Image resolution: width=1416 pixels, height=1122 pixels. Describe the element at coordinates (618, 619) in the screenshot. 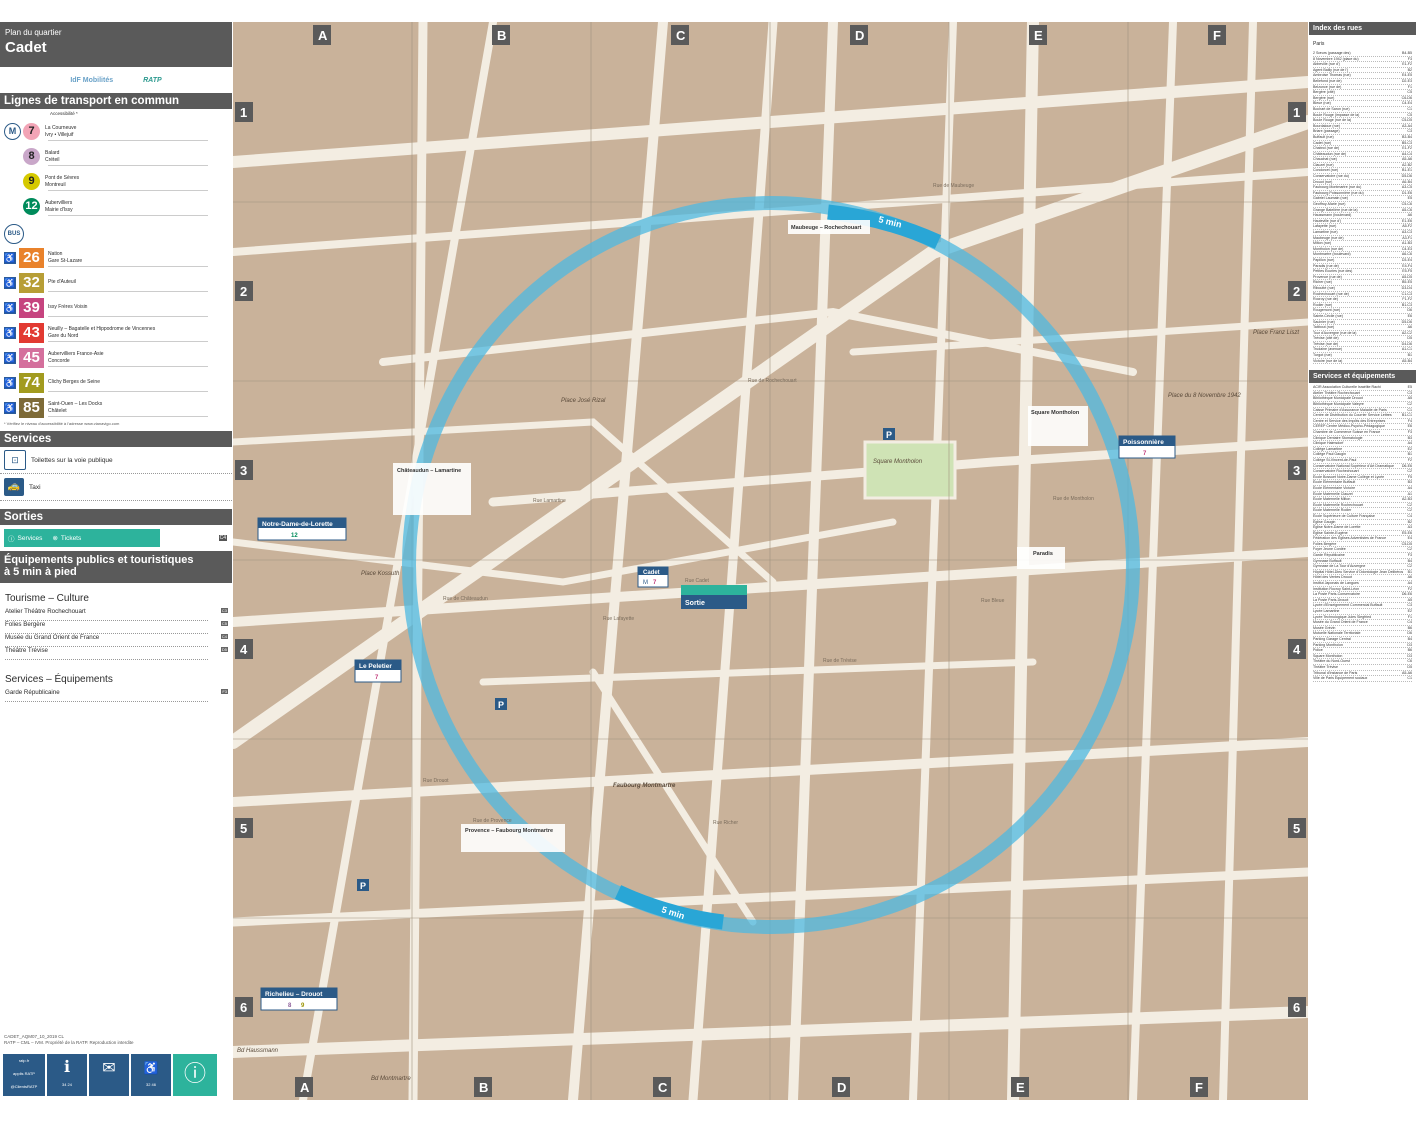

I see `street-lafayette: Rue Lafayette` at that location.